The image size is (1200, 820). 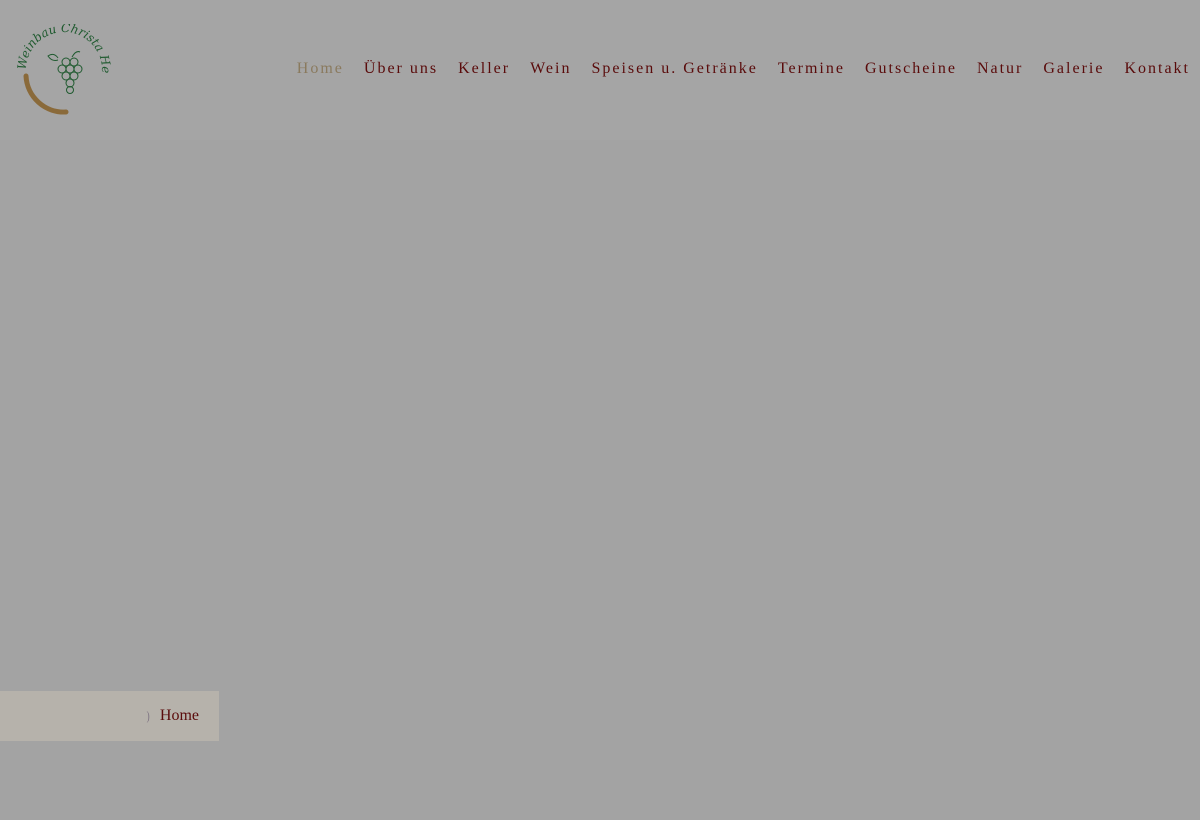 I want to click on nav-item-keller: Keller, so click(x=484, y=69).